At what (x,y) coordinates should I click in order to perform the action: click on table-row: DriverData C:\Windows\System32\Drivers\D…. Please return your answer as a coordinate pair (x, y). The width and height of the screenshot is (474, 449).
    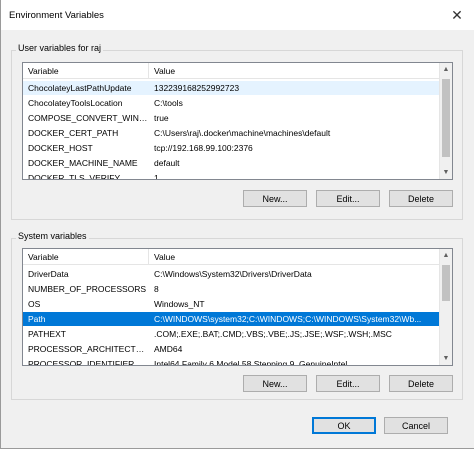
    Looking at the image, I should click on (231, 274).